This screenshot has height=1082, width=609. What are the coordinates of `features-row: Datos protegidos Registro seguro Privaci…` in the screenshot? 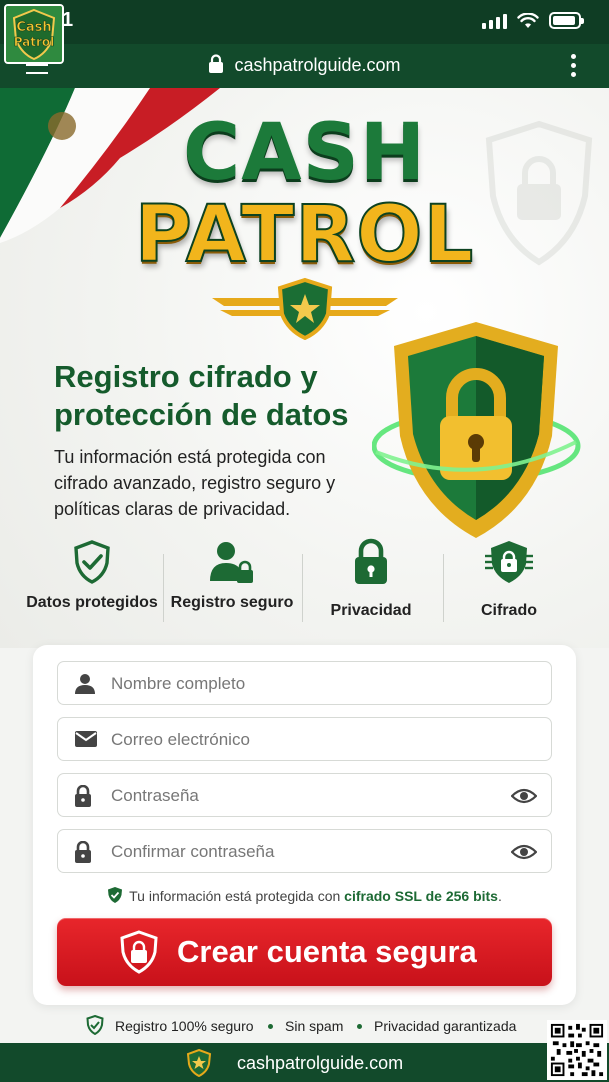 It's located at (304, 586).